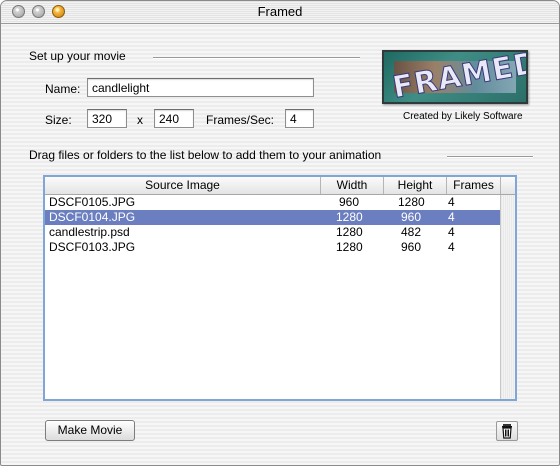  Describe the element at coordinates (183, 185) in the screenshot. I see `column-header-source-image: Source Image` at that location.